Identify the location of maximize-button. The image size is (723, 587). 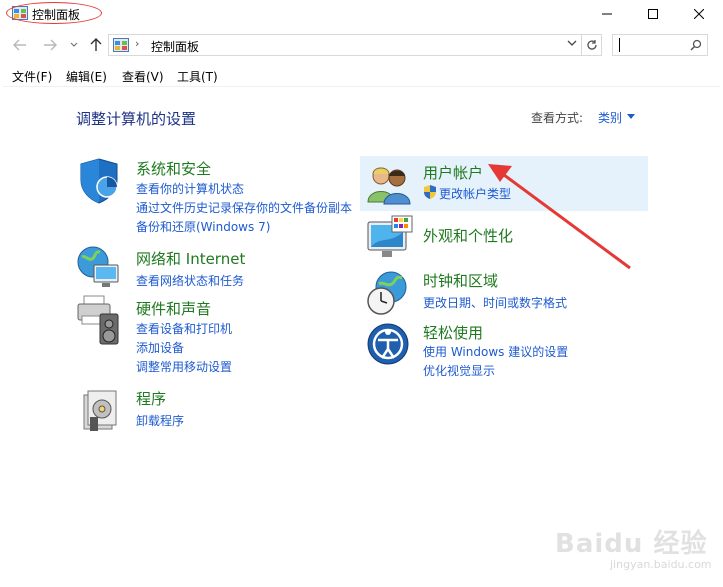
(653, 14).